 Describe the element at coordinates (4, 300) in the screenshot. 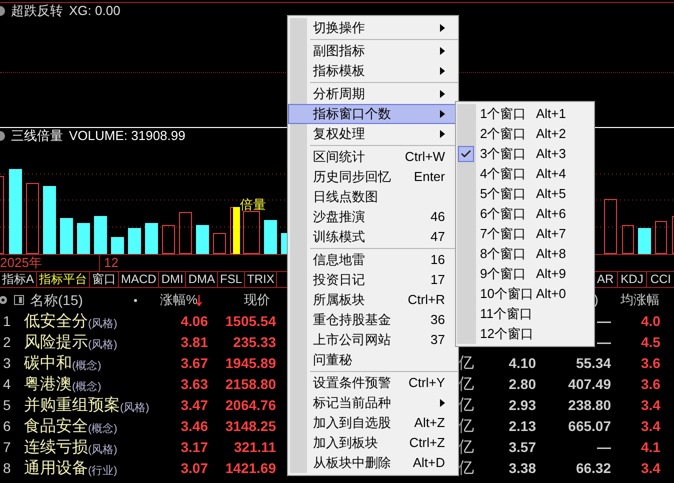

I see `settings-icon` at that location.